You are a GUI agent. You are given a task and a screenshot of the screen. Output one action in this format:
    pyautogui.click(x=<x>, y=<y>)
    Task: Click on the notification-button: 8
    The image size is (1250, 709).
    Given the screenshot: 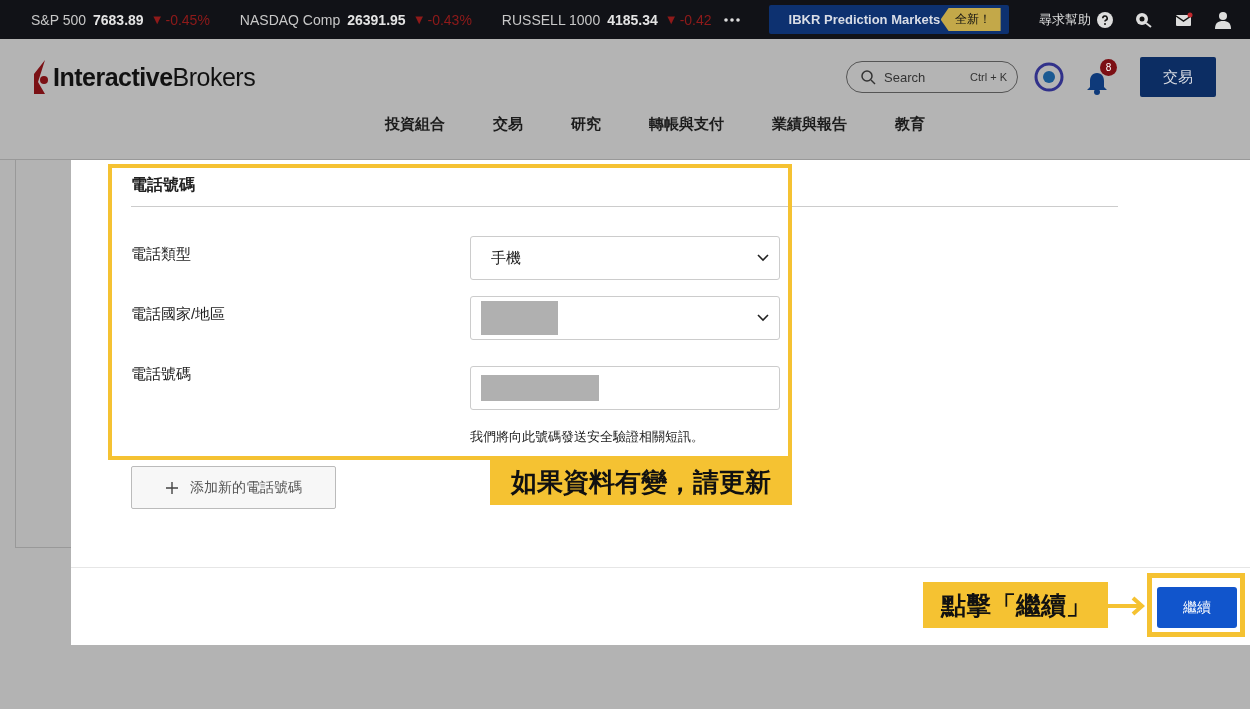 What is the action you would take?
    pyautogui.click(x=1102, y=77)
    